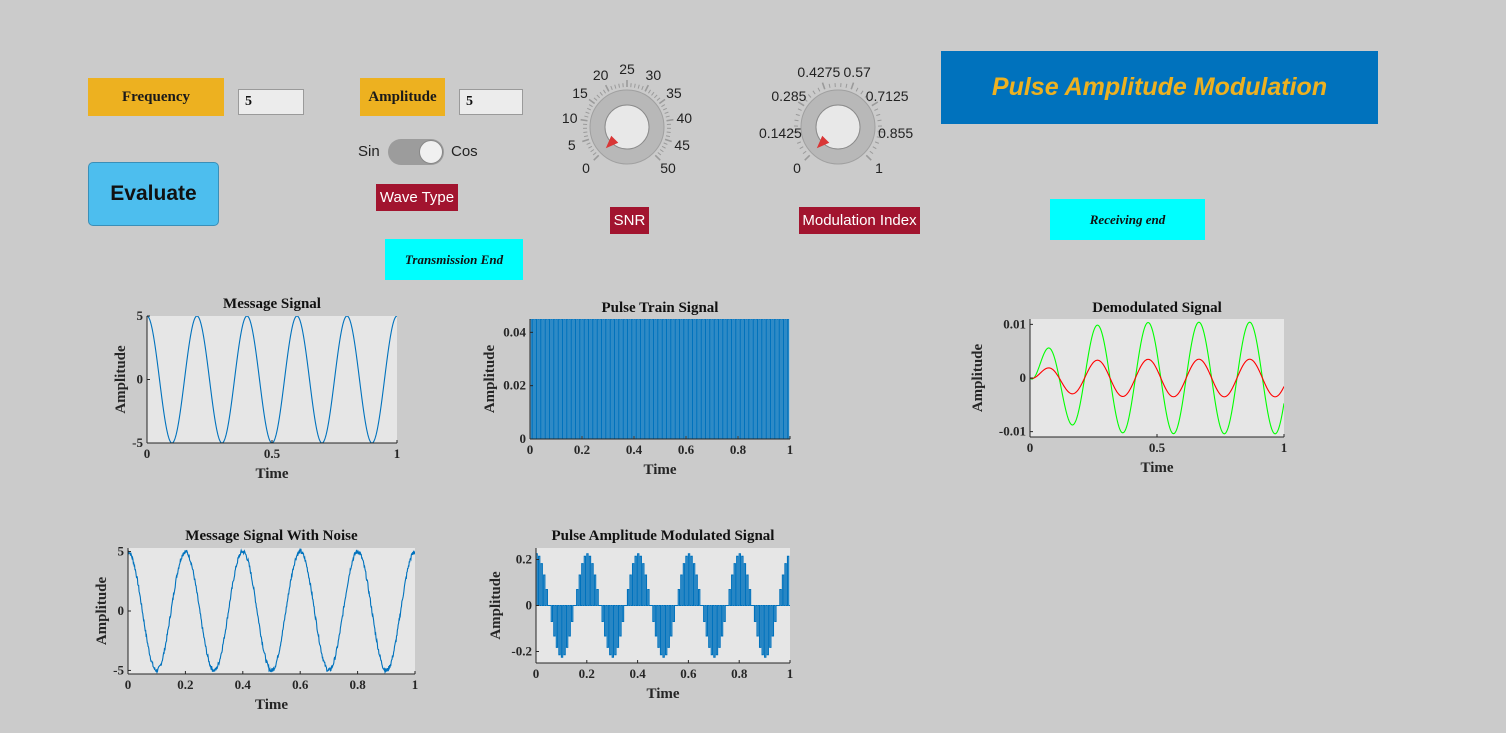 The width and height of the screenshot is (1506, 733). I want to click on snr-tick-label: 15, so click(580, 92).